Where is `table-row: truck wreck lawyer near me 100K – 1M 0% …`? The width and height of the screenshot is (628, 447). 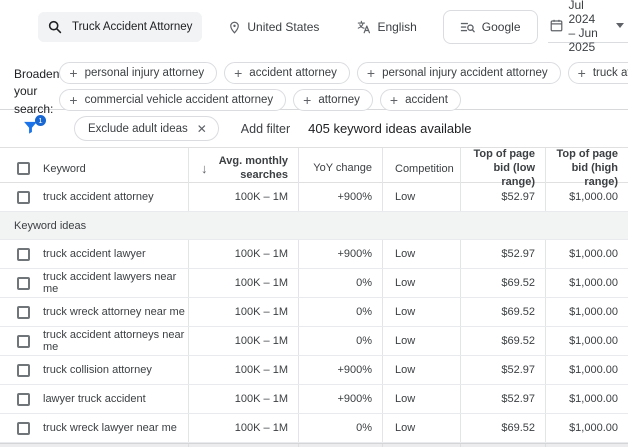 table-row: truck wreck lawyer near me 100K – 1M 0% … is located at coordinates (314, 428).